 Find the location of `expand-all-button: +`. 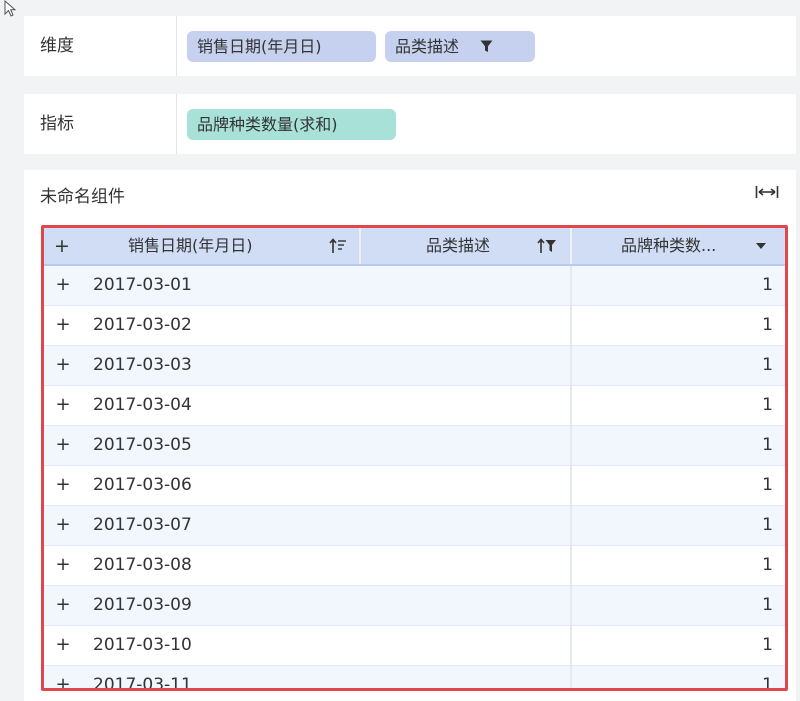

expand-all-button: + is located at coordinates (62, 246).